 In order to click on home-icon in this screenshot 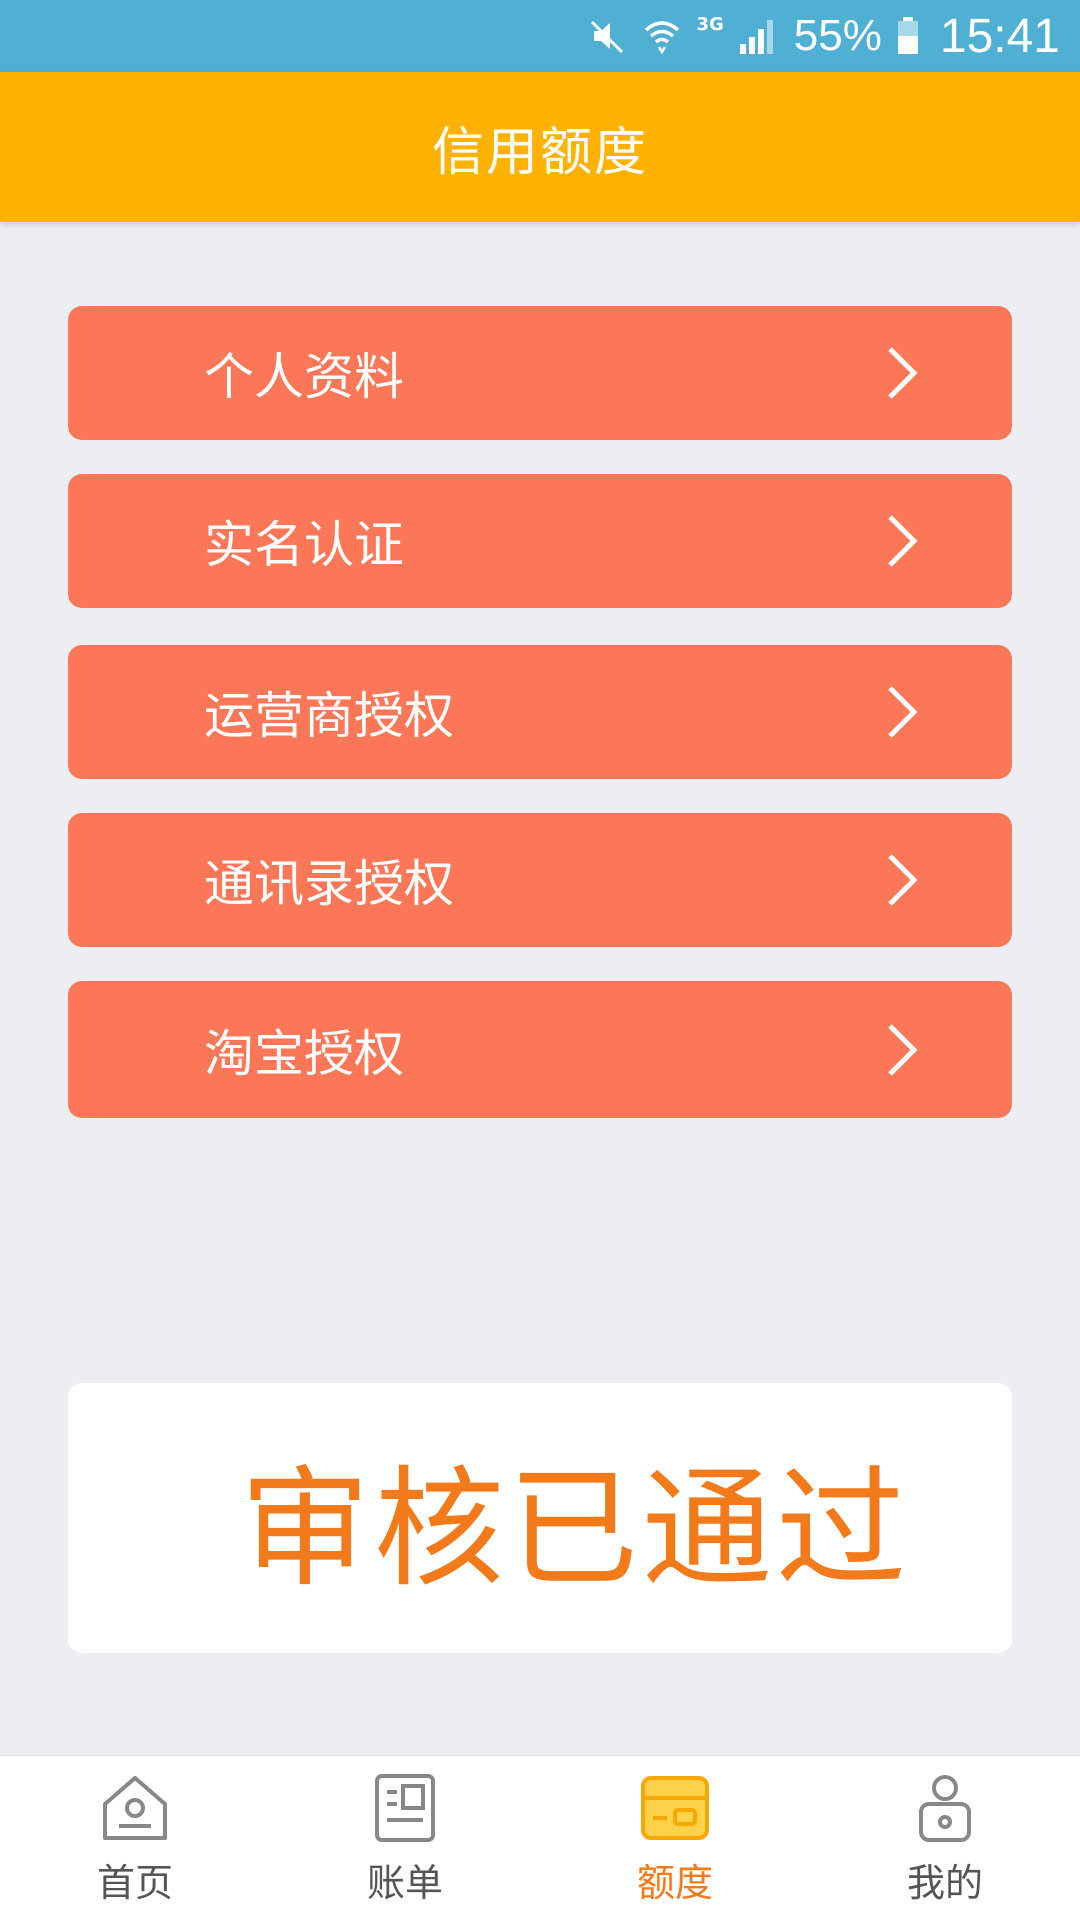, I will do `click(135, 1808)`.